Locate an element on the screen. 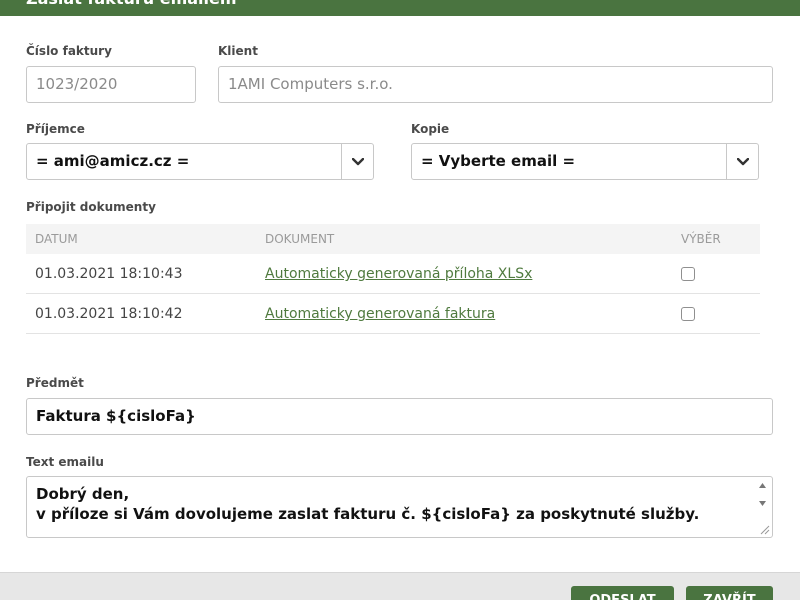  invoice-number-field: 1023/2020 is located at coordinates (111, 84).